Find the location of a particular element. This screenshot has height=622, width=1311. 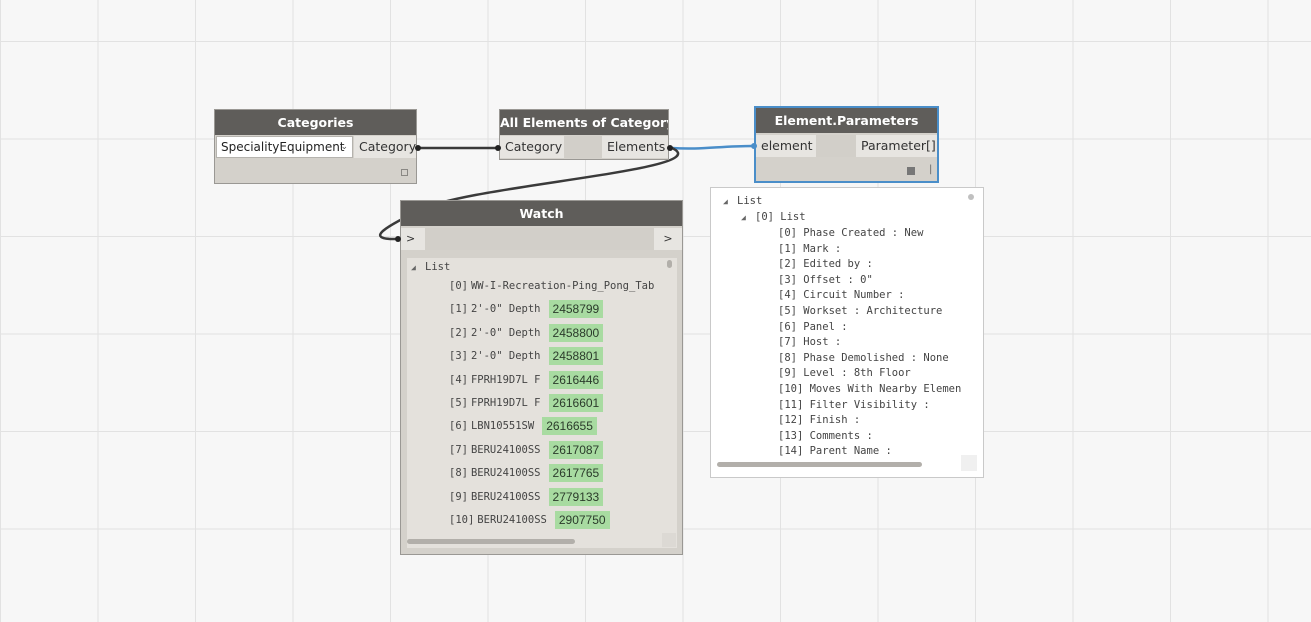

node-title: Categories is located at coordinates (315, 122).